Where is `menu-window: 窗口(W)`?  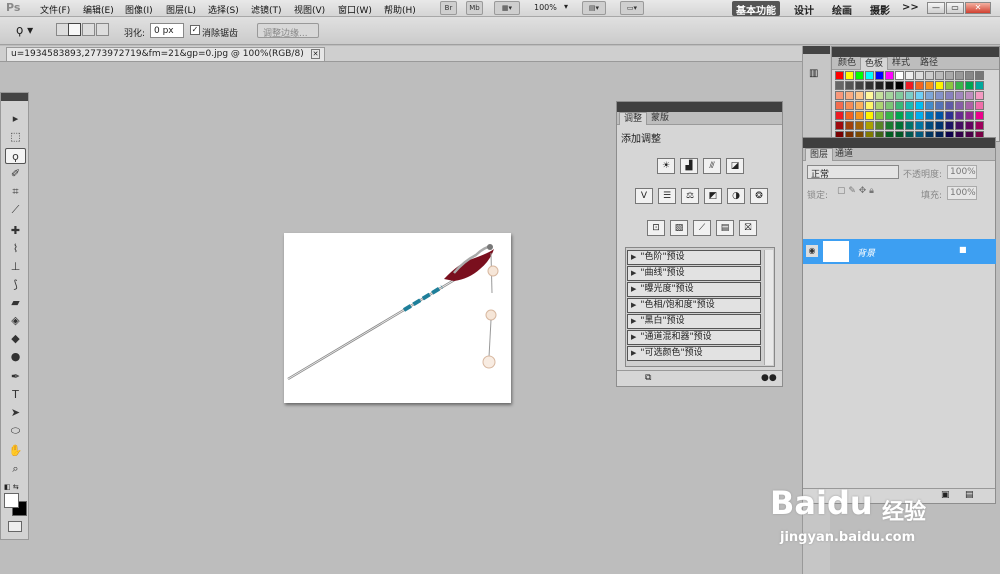
menu-window: 窗口(W) is located at coordinates (355, 9).